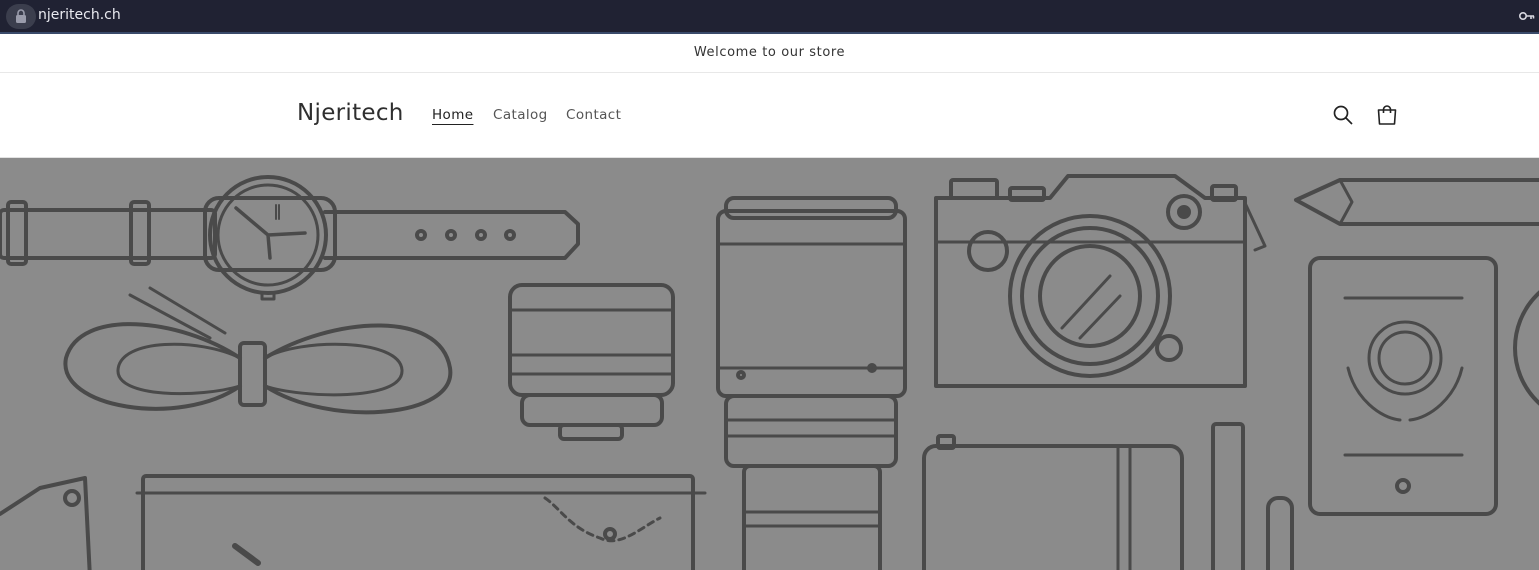  I want to click on announcement-bar: Welcome to our store, so click(769, 53).